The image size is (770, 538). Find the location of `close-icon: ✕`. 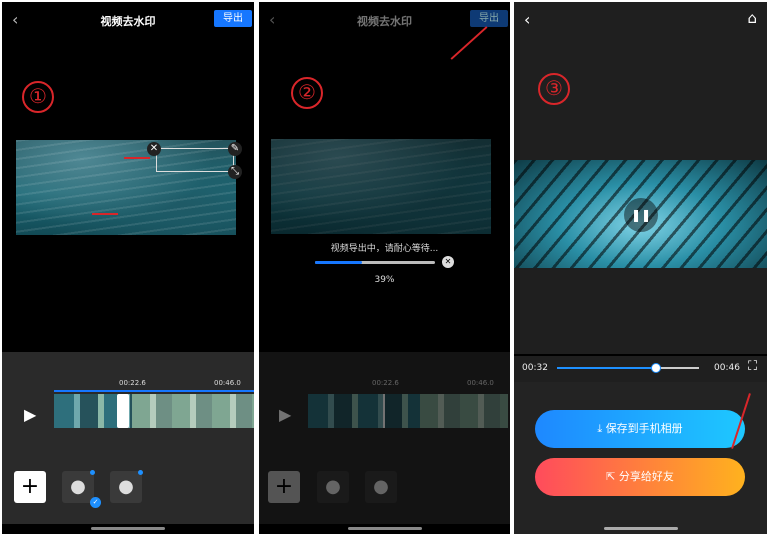

close-icon: ✕ is located at coordinates (154, 149).